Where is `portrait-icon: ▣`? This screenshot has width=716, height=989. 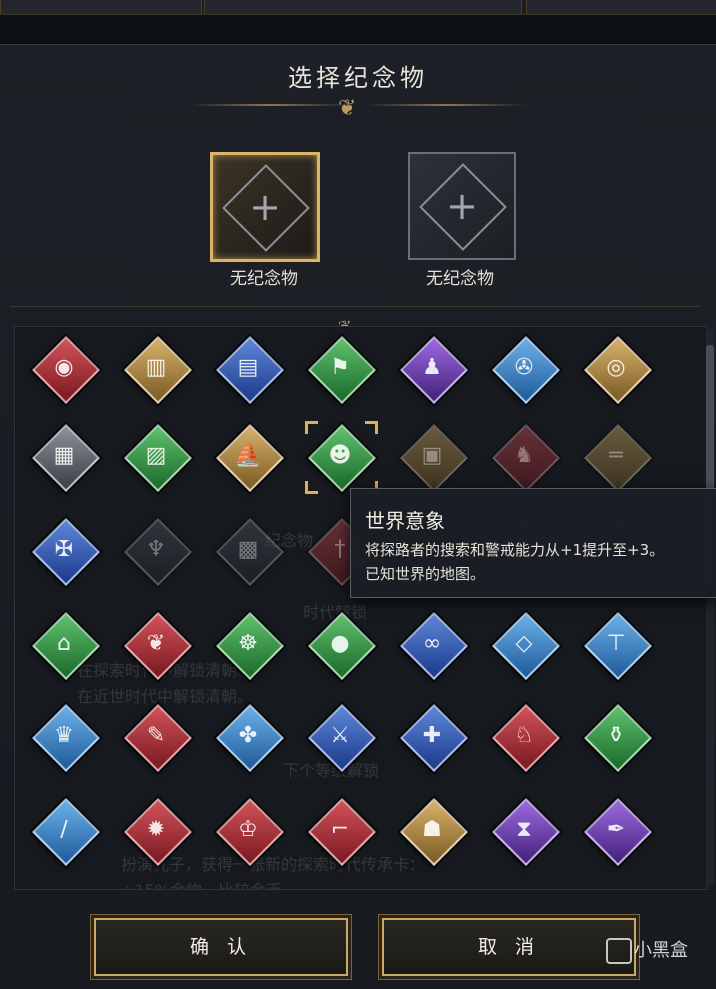 portrait-icon: ▣ is located at coordinates (432, 455).